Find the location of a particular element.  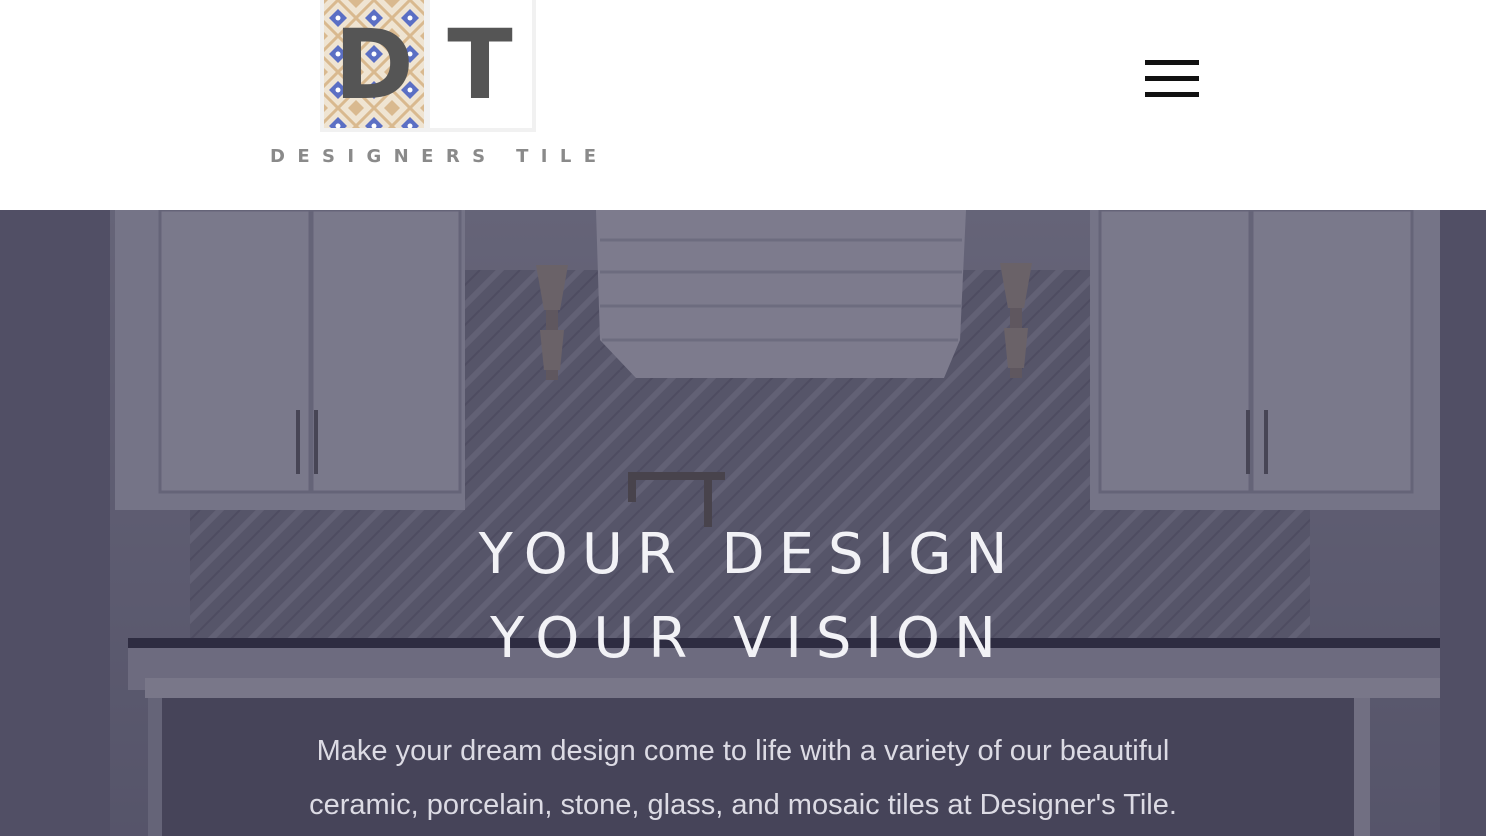

hamburger-menu-icon is located at coordinates (1172, 79).